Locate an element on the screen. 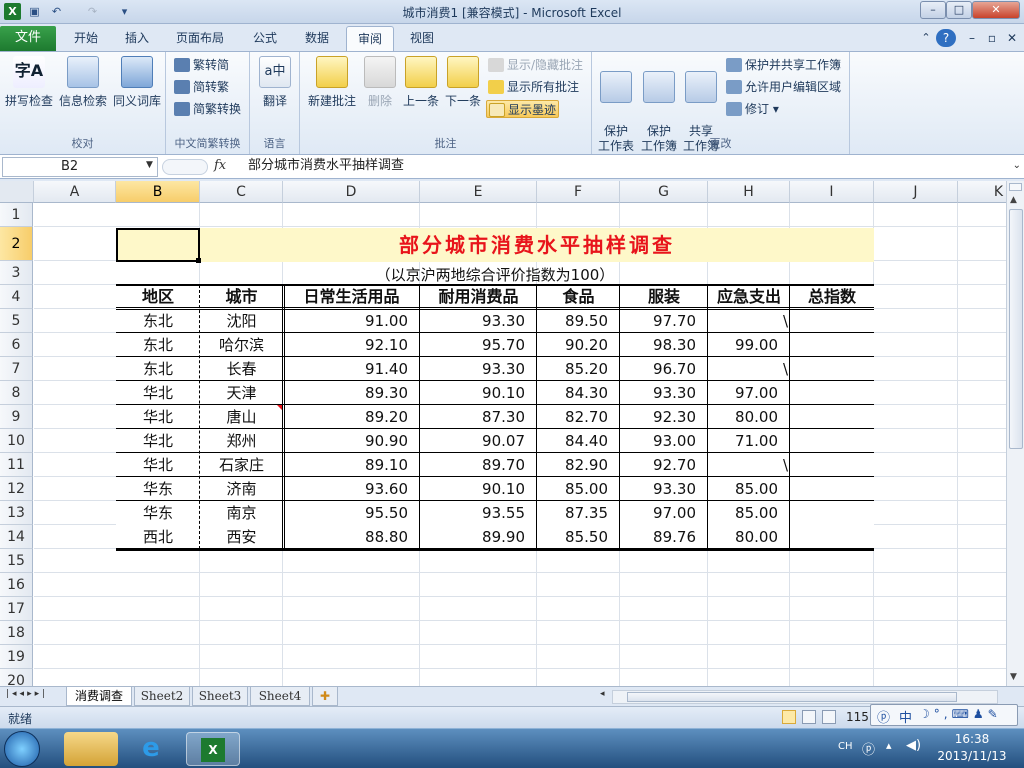 The image size is (1024, 768). table-cell: 济南 is located at coordinates (241, 489).